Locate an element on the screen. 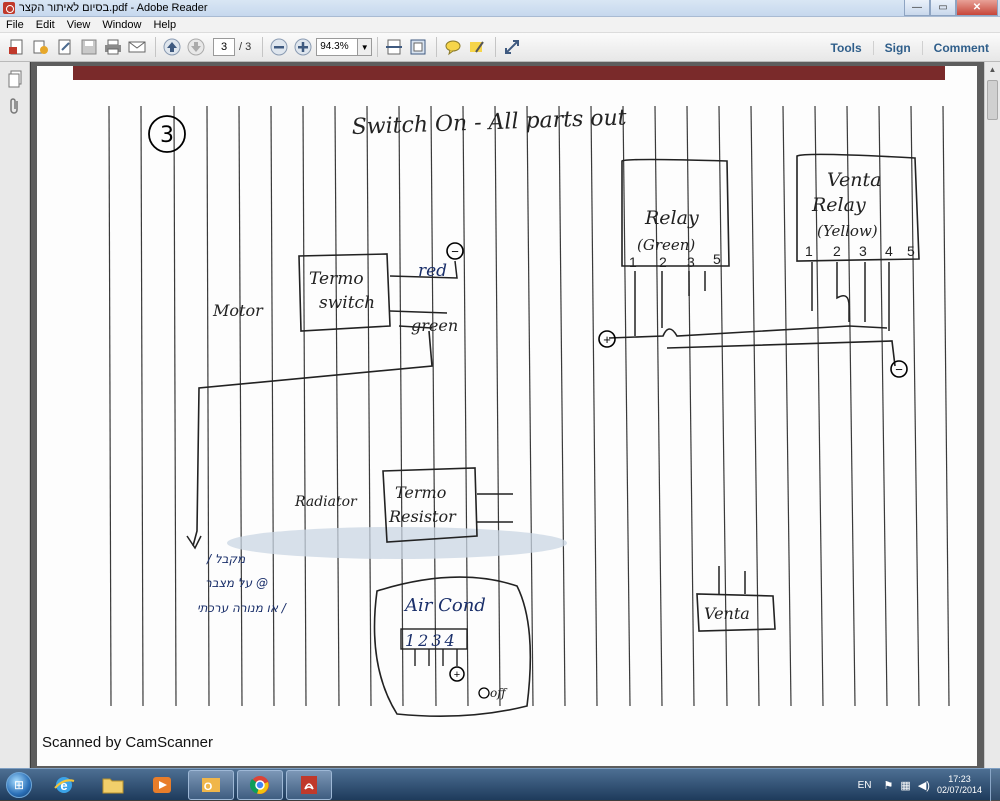 This screenshot has width=1000, height=801. comment-icon is located at coordinates (453, 47).